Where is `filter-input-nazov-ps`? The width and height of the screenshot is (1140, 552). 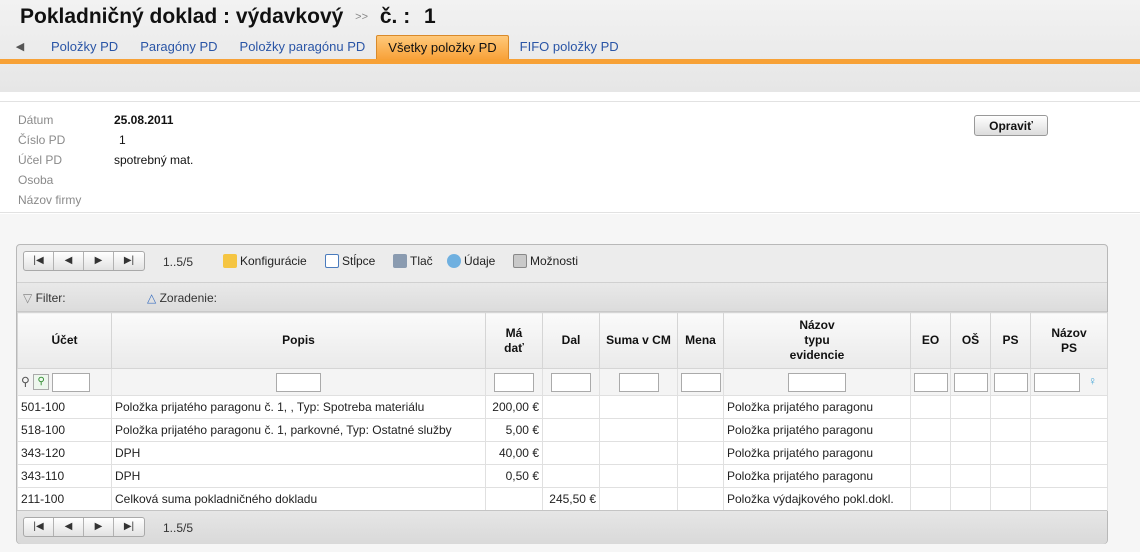 filter-input-nazov-ps is located at coordinates (1057, 382).